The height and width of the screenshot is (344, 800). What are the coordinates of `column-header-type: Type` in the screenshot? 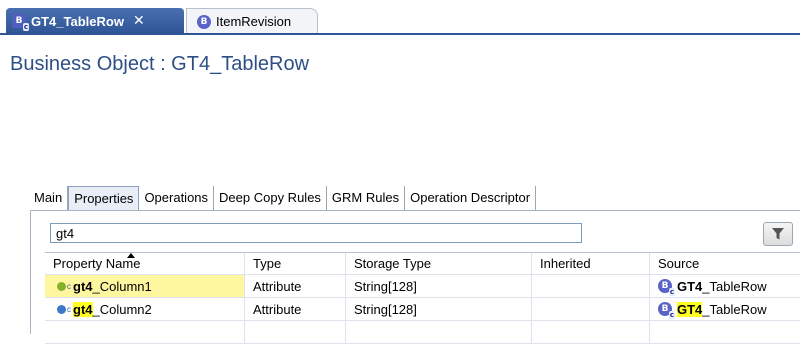 It's located at (295, 263).